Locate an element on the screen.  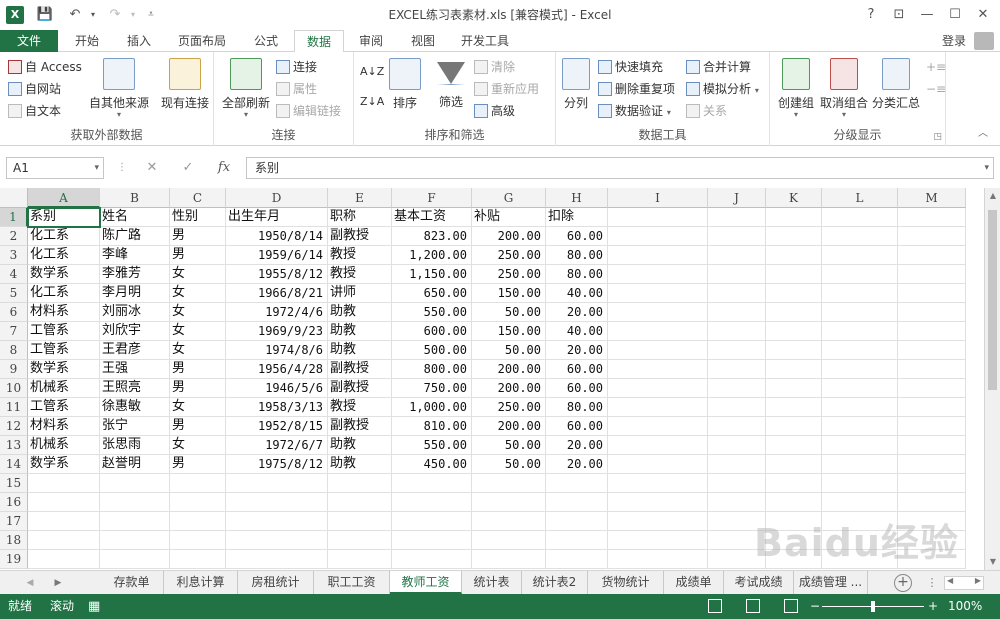
cell: 化工系 is located at coordinates (64, 255).